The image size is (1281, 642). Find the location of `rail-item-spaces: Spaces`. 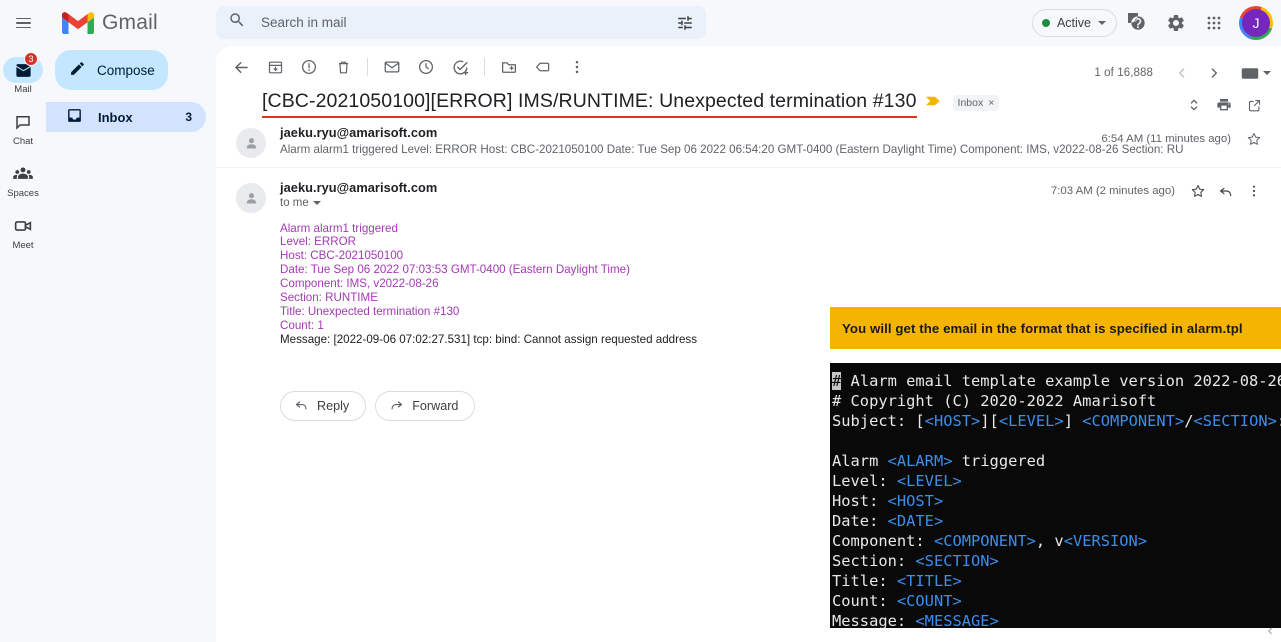

rail-item-spaces: Spaces is located at coordinates (23, 180).